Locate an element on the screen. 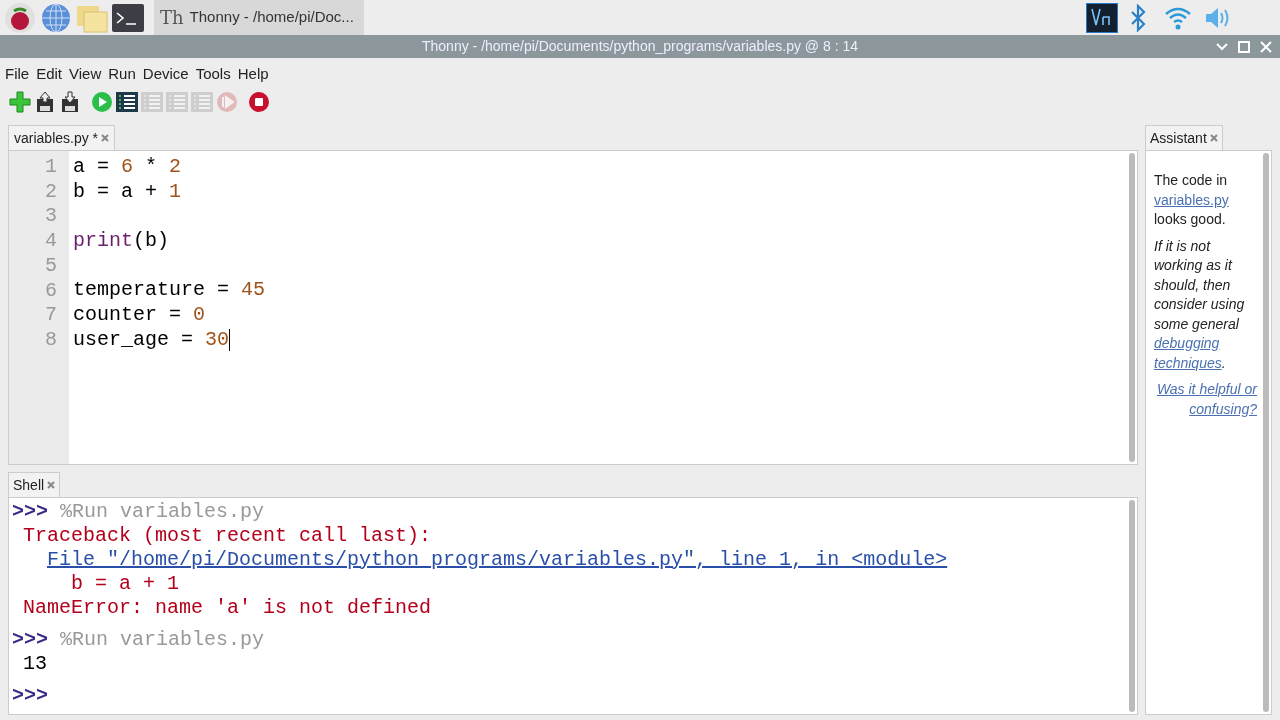 The height and width of the screenshot is (720, 1280). menu-item: File is located at coordinates (17, 74).